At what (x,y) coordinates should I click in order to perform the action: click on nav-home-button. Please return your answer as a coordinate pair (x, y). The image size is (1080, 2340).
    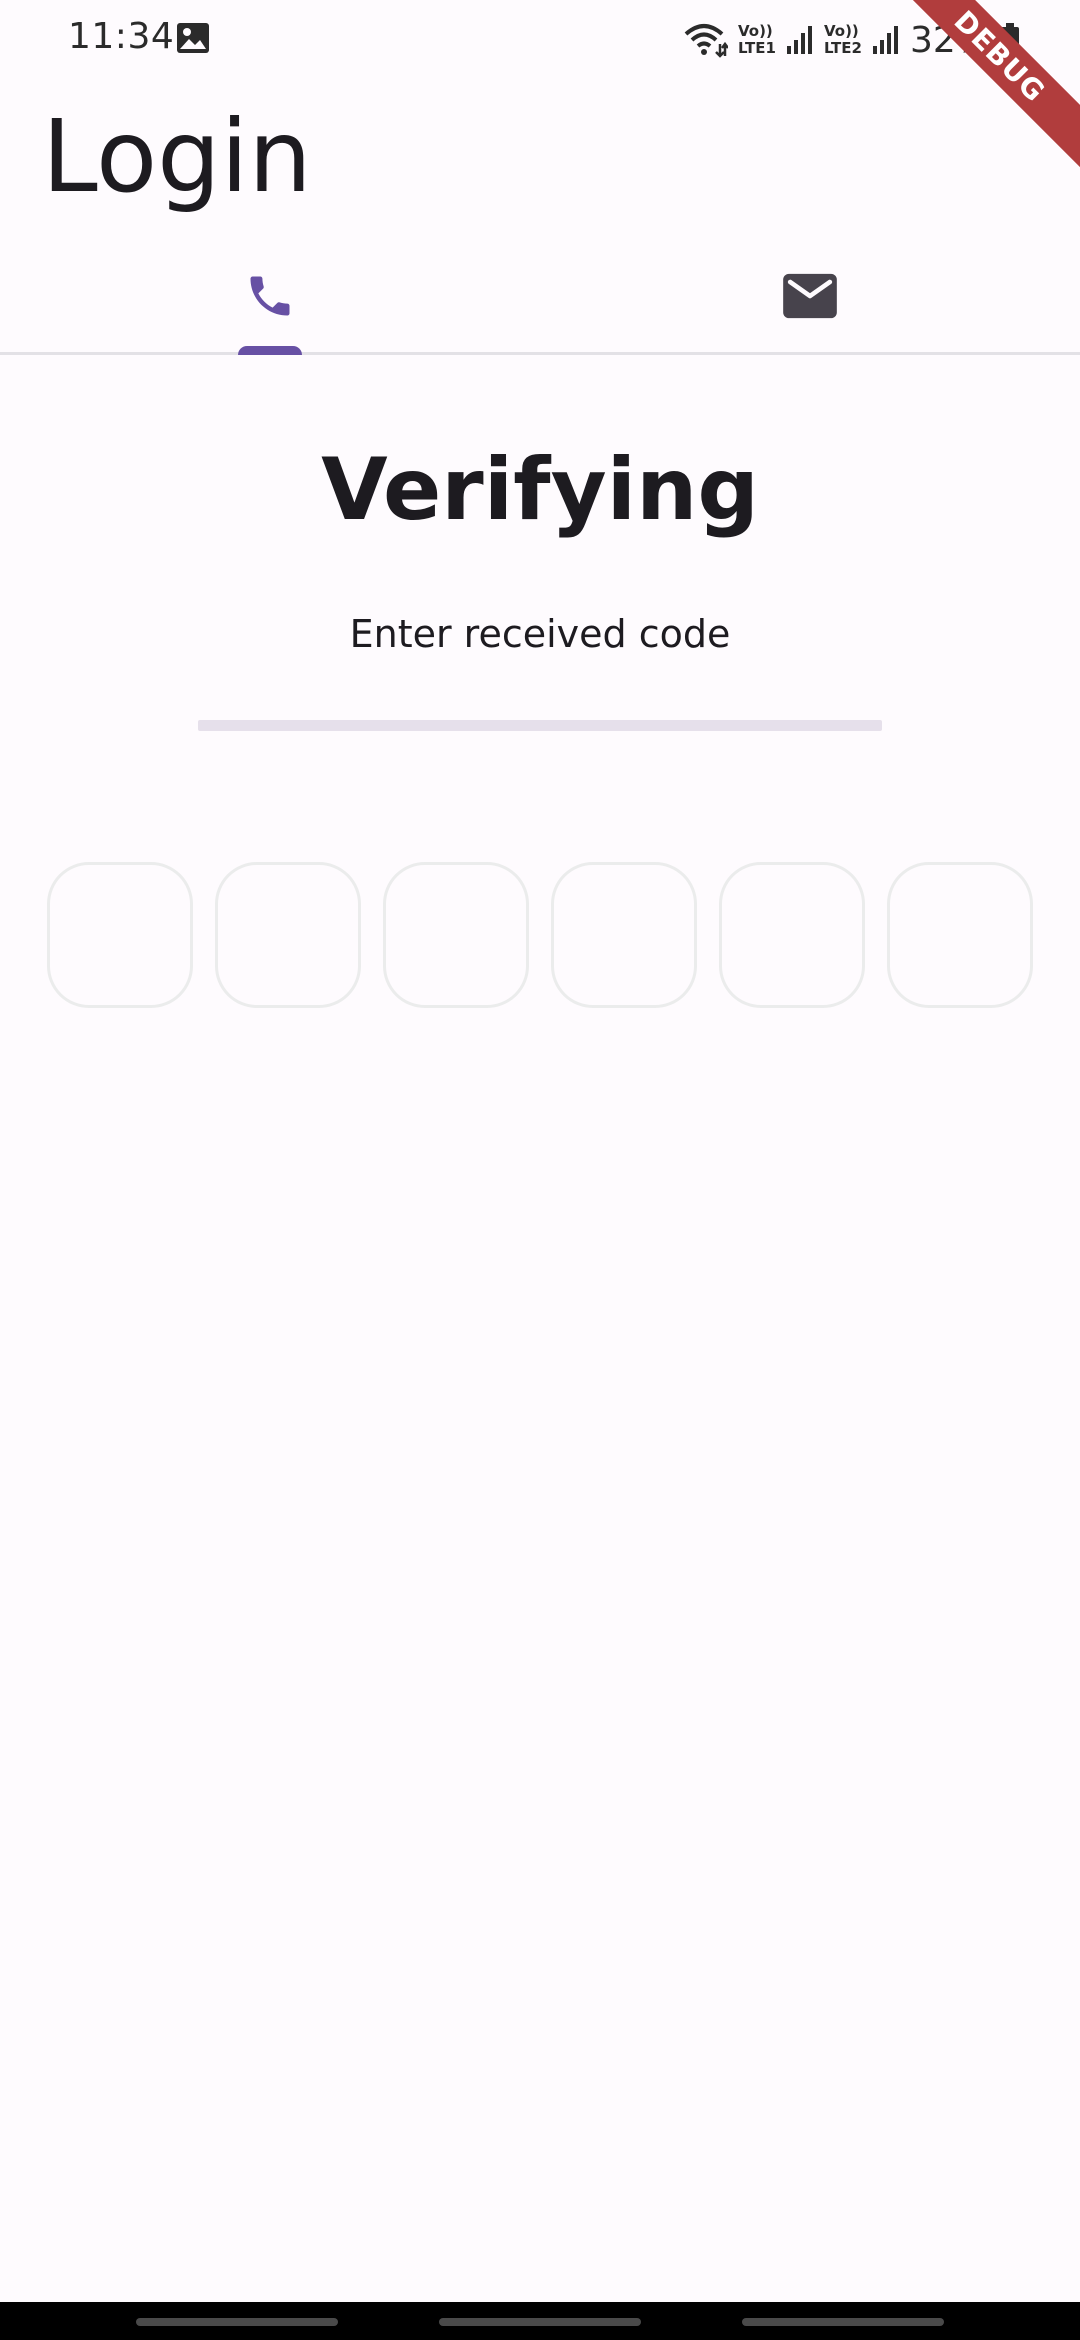
    Looking at the image, I should click on (540, 2322).